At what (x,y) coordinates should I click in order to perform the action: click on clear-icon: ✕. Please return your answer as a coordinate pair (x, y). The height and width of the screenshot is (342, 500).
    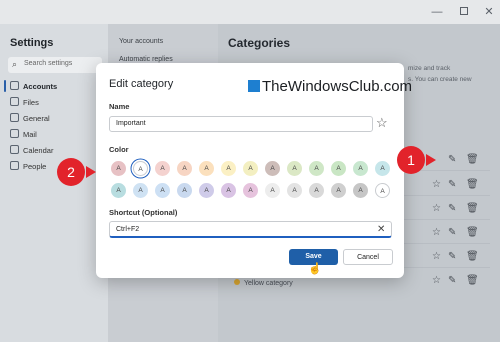
    Looking at the image, I should click on (381, 229).